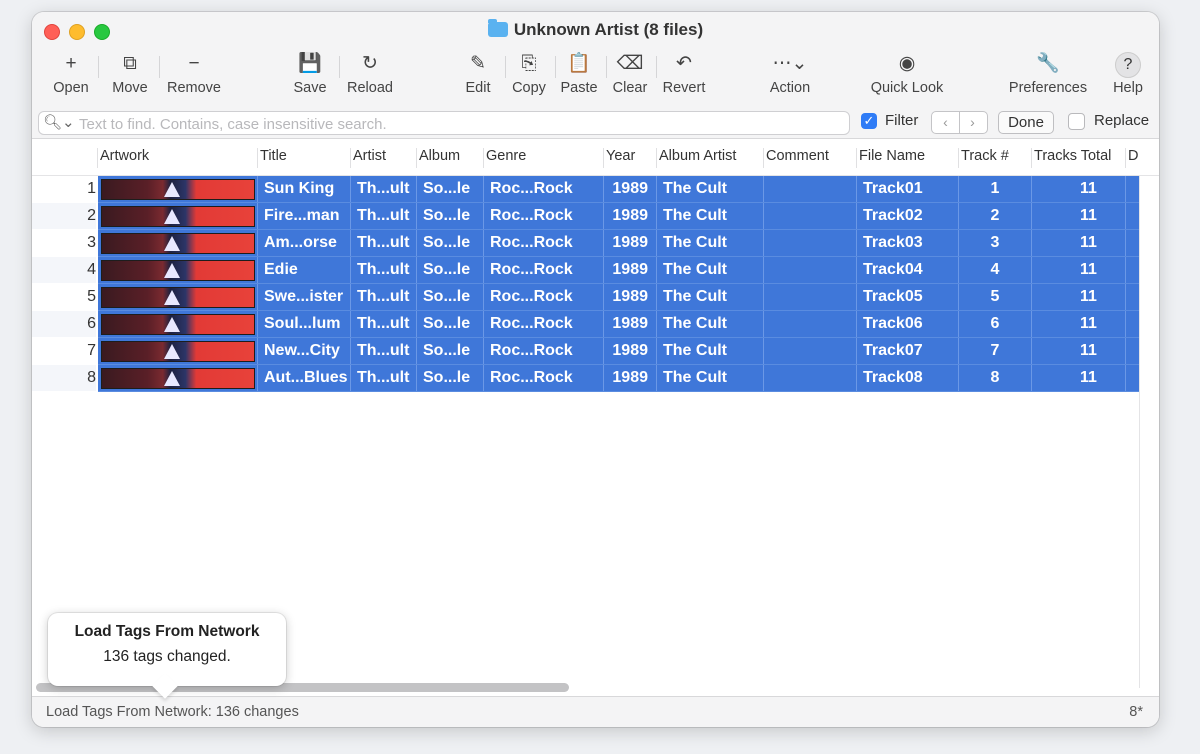 This screenshot has width=1200, height=754. Describe the element at coordinates (71, 73) in the screenshot. I see `open-button: + Open` at that location.